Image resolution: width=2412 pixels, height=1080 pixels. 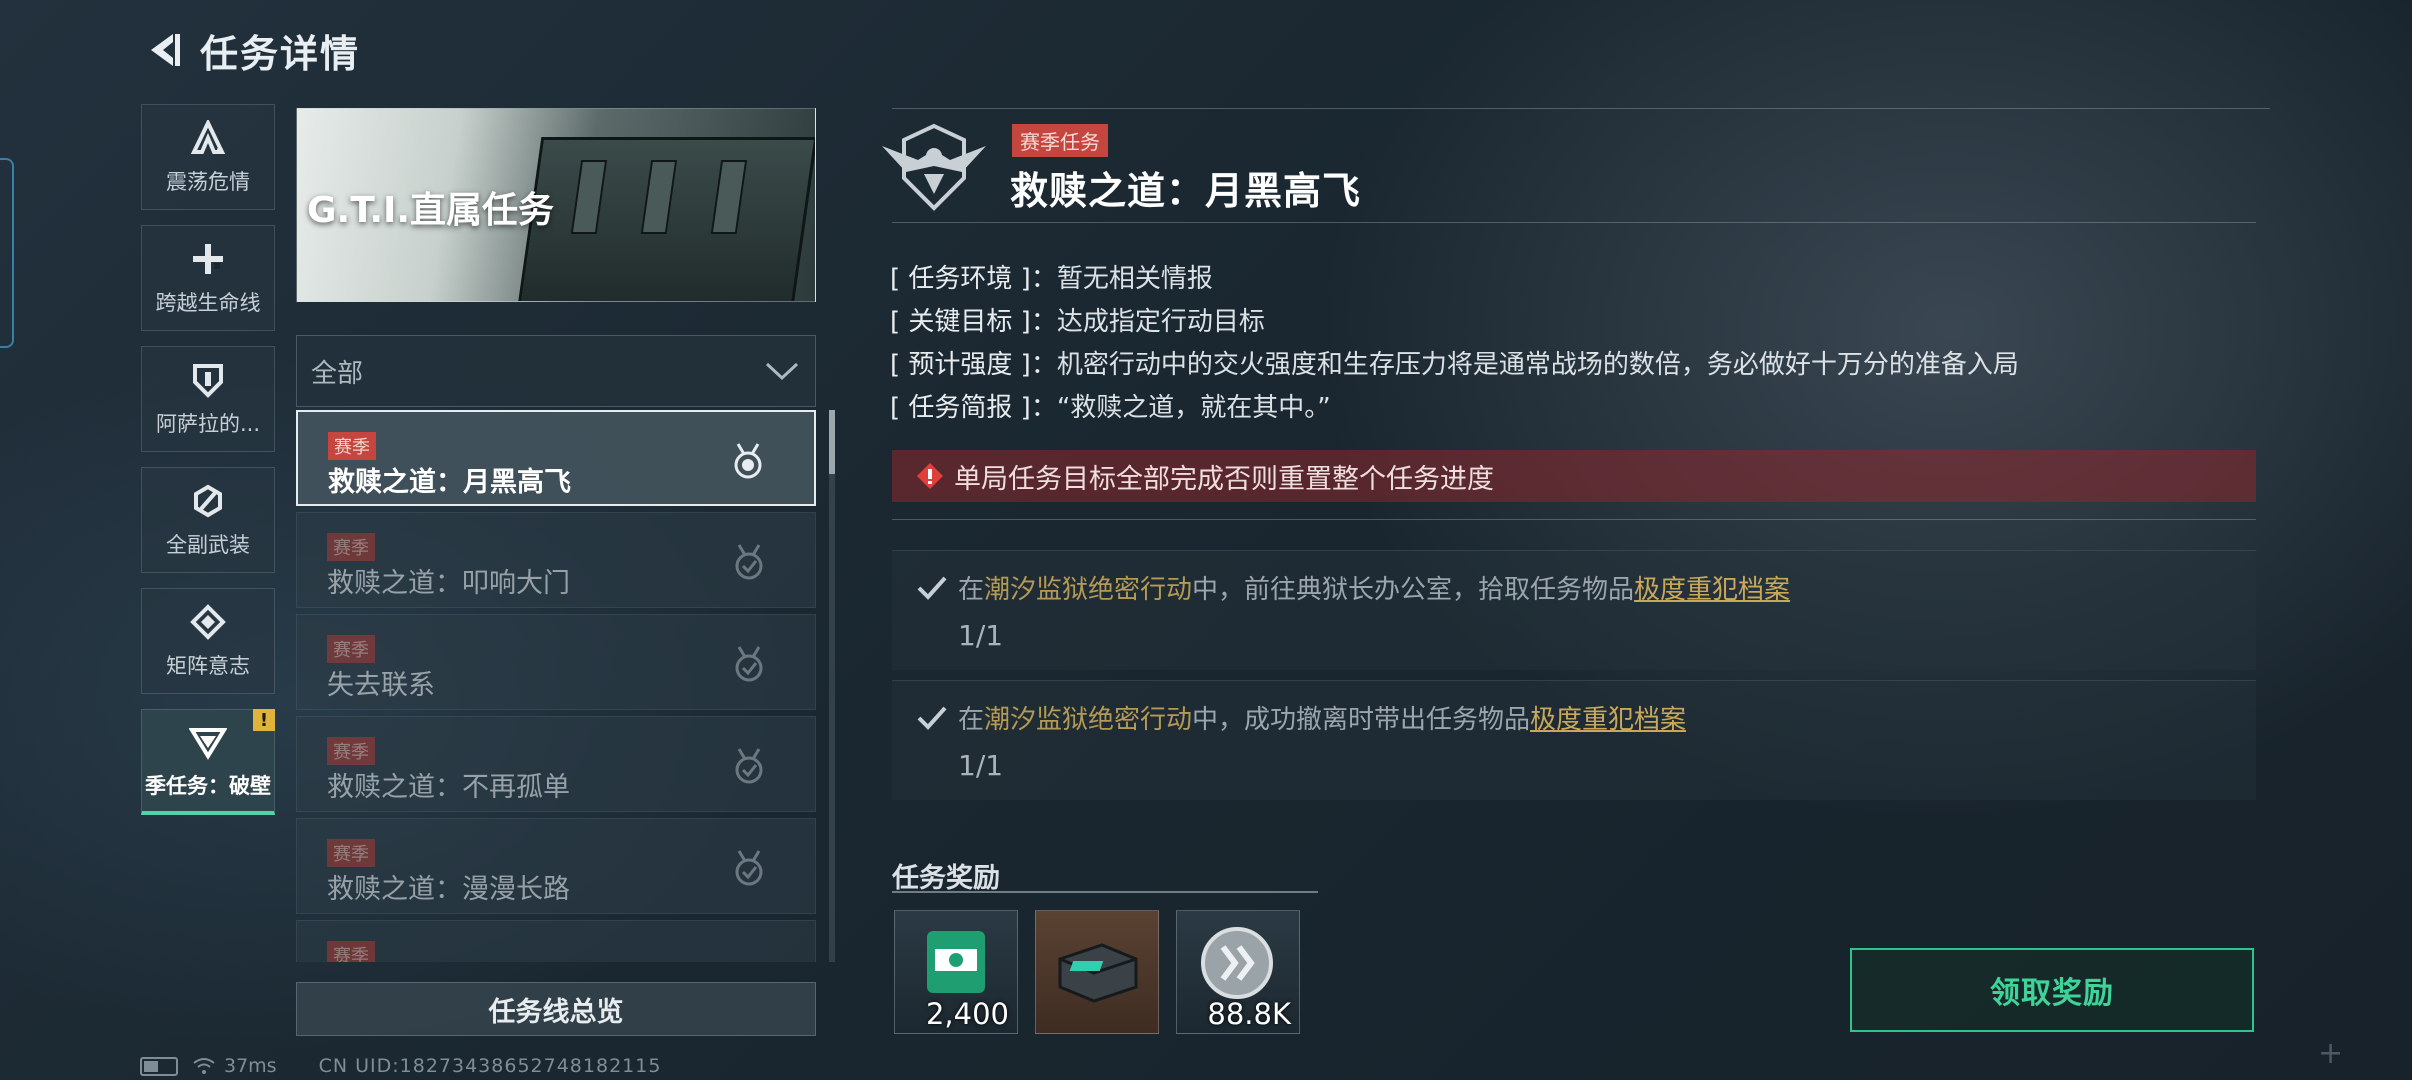 I want to click on crosshair-plus-icon, so click(x=208, y=259).